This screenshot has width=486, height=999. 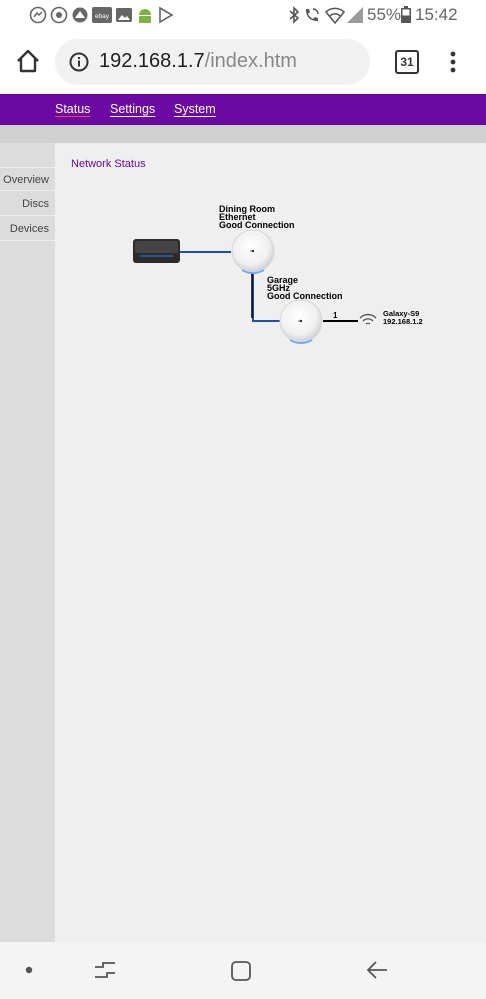 I want to click on android-nav-bar, so click(x=243, y=970).